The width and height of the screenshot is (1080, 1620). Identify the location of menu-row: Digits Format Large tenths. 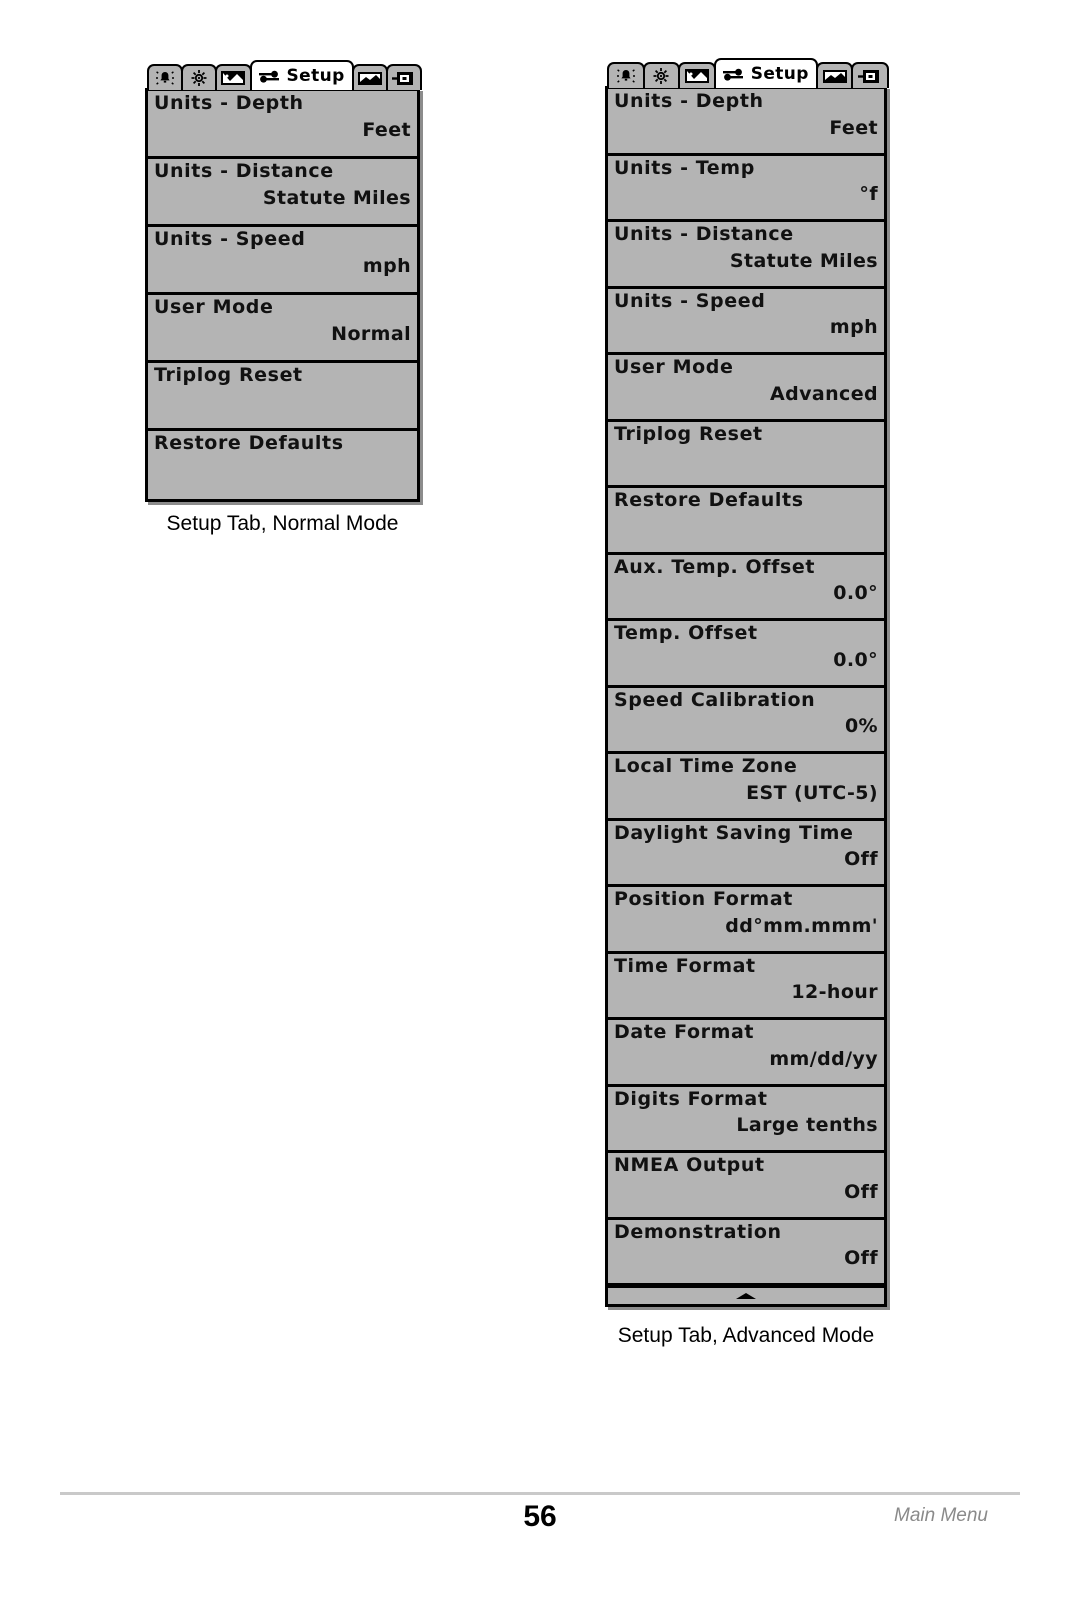
(746, 1120).